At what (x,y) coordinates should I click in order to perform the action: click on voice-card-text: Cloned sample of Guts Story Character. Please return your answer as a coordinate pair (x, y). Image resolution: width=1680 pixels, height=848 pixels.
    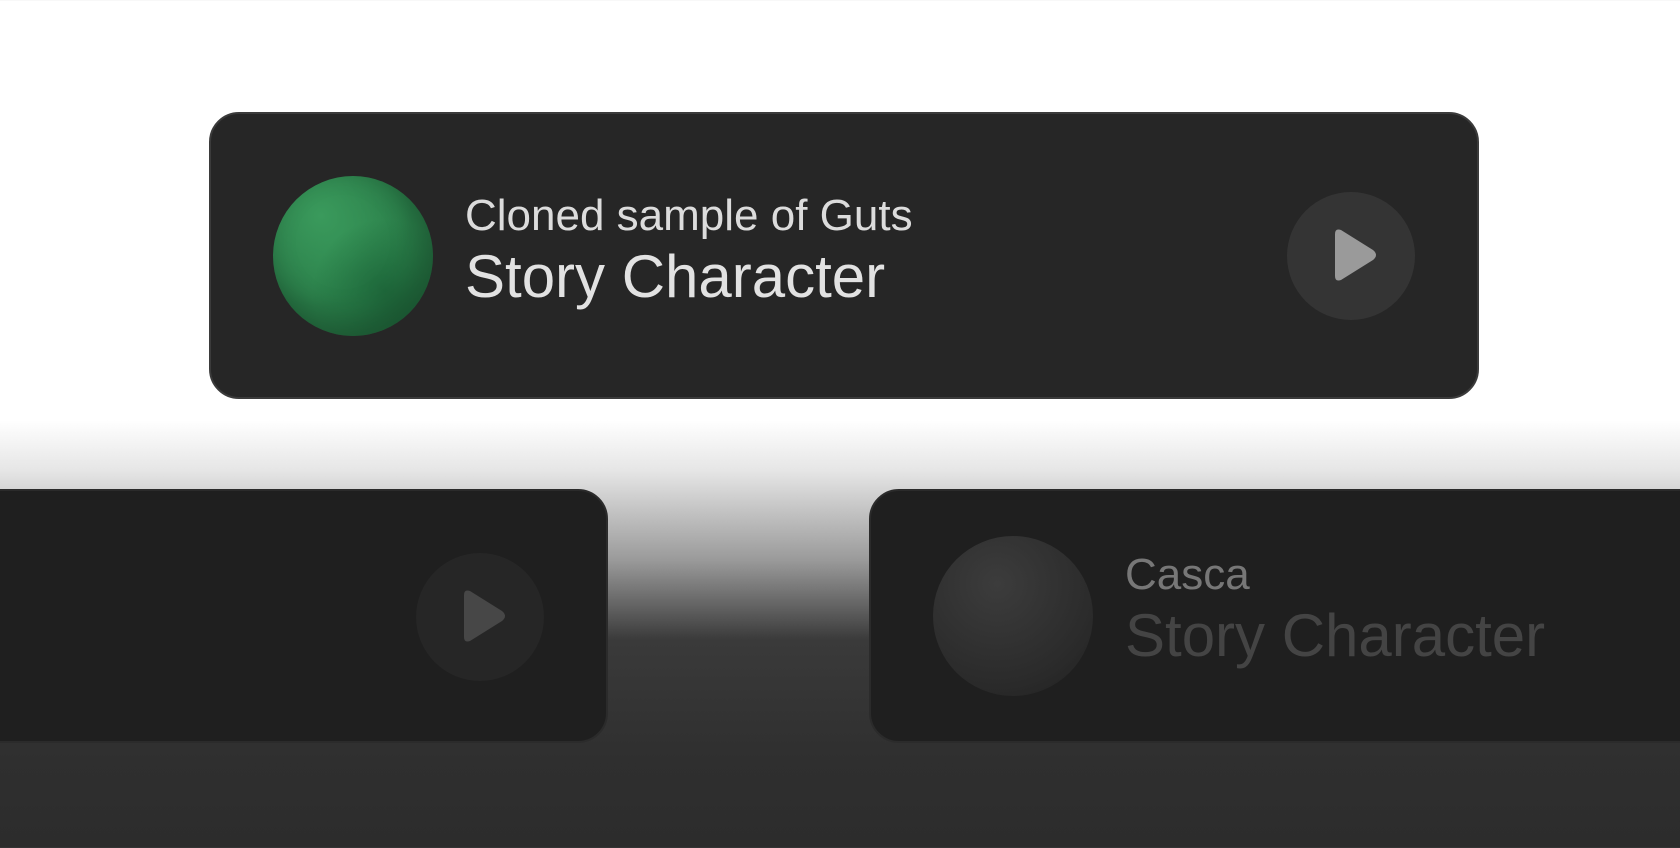
    Looking at the image, I should click on (689, 251).